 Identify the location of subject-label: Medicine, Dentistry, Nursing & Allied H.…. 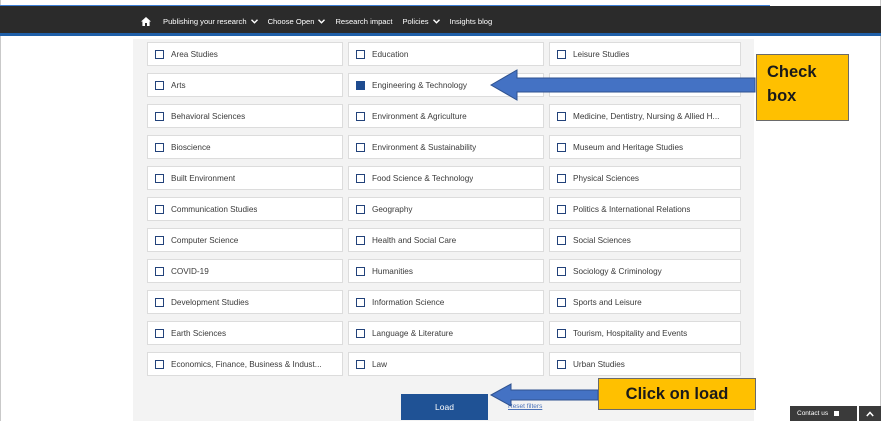
(646, 116).